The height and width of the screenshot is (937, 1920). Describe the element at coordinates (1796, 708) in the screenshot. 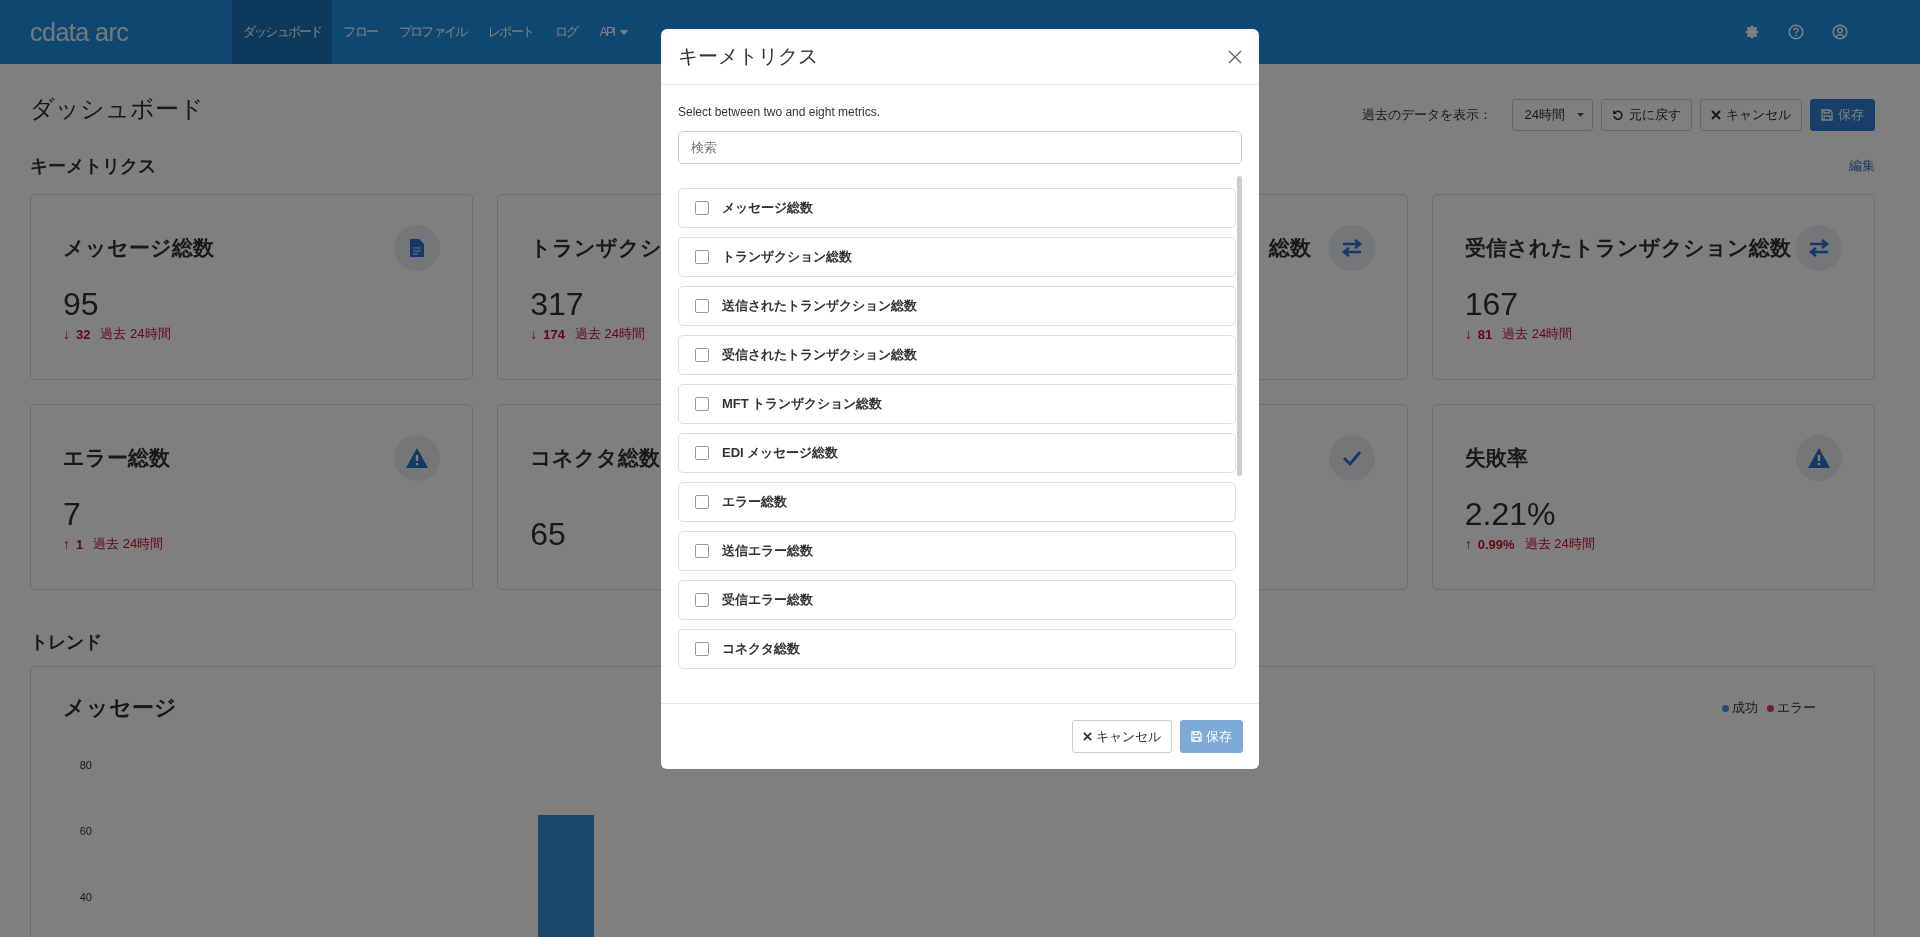

I see `legend-label: エラー` at that location.